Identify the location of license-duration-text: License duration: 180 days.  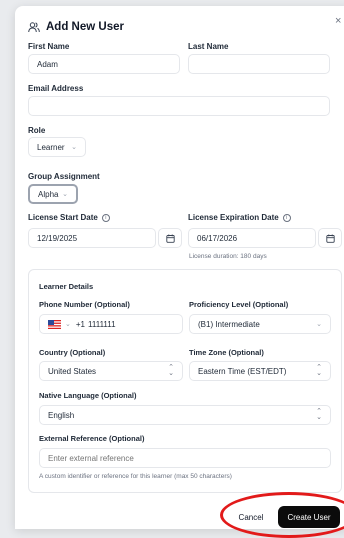
(228, 256).